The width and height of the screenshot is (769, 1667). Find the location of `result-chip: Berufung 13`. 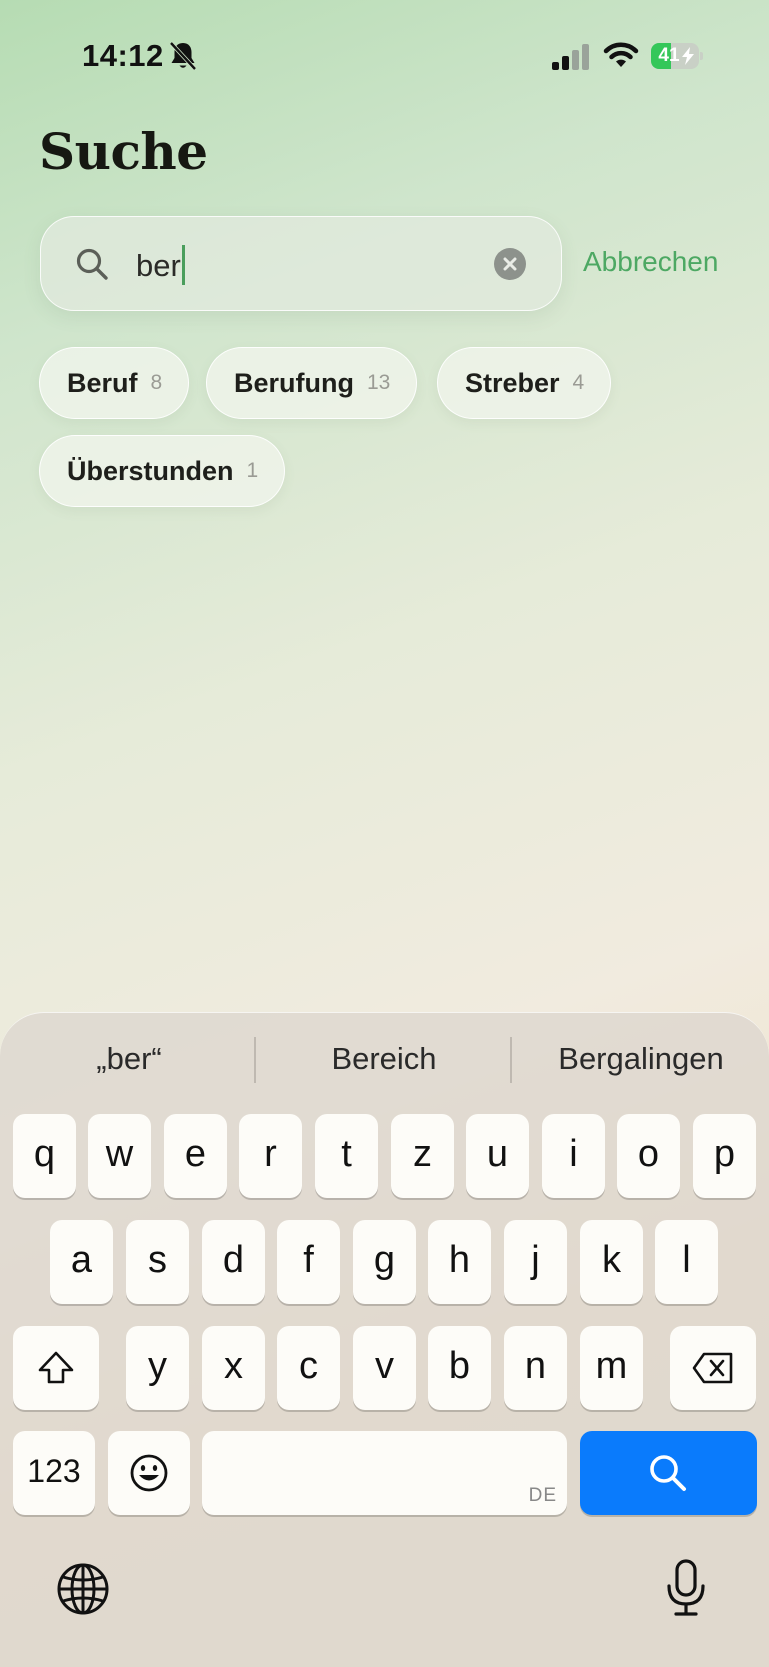

result-chip: Berufung 13 is located at coordinates (312, 383).